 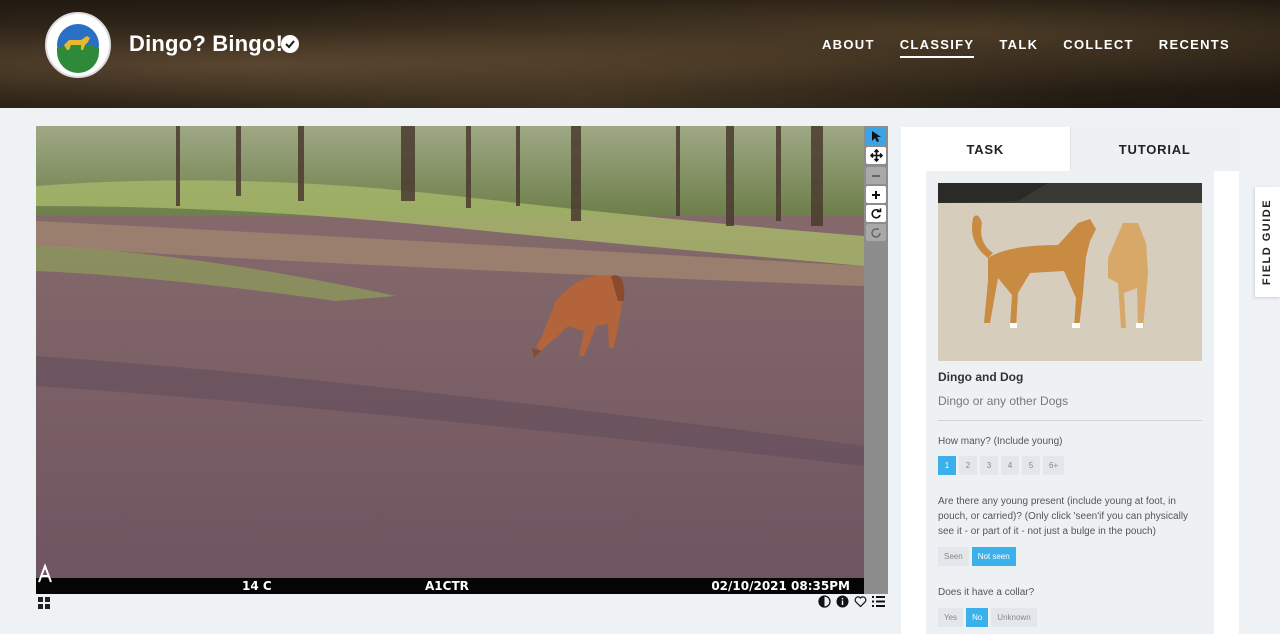 What do you see at coordinates (878, 601) in the screenshot?
I see `list-icon` at bounding box center [878, 601].